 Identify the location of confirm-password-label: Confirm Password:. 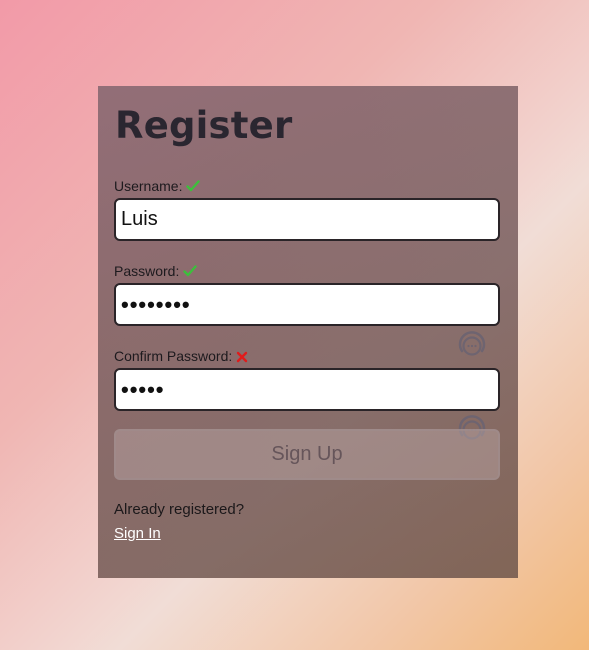
(181, 356).